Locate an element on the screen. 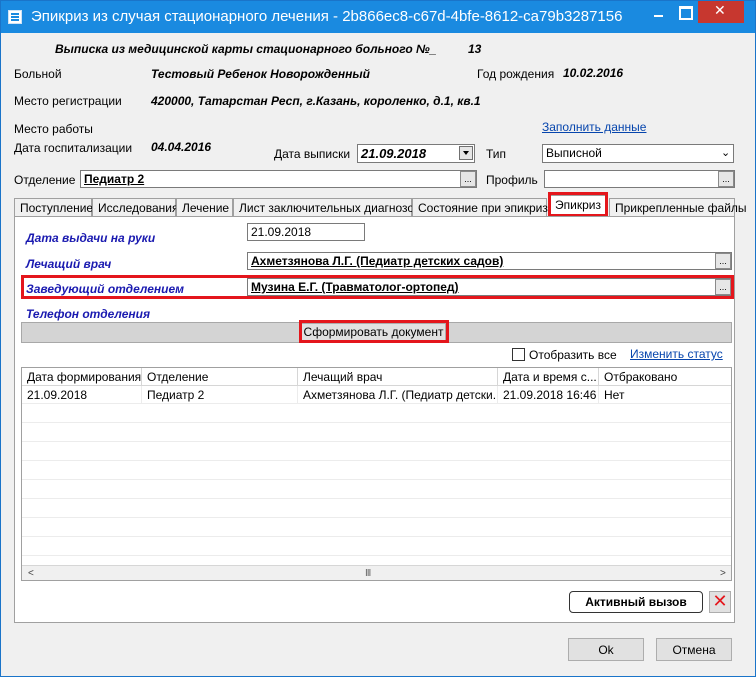  type-value: Выписной is located at coordinates (574, 153).